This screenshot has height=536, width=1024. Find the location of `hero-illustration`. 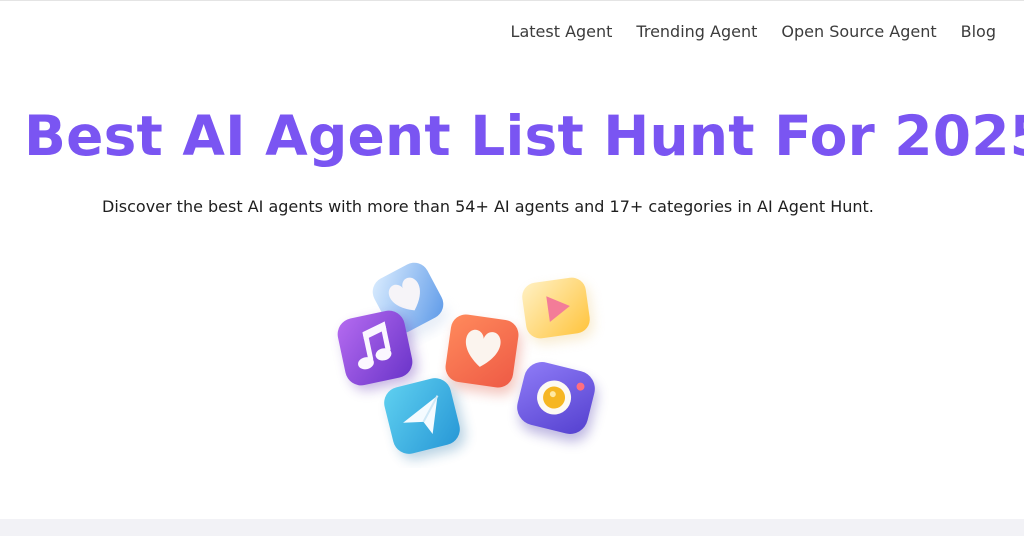

hero-illustration is located at coordinates (467, 361).